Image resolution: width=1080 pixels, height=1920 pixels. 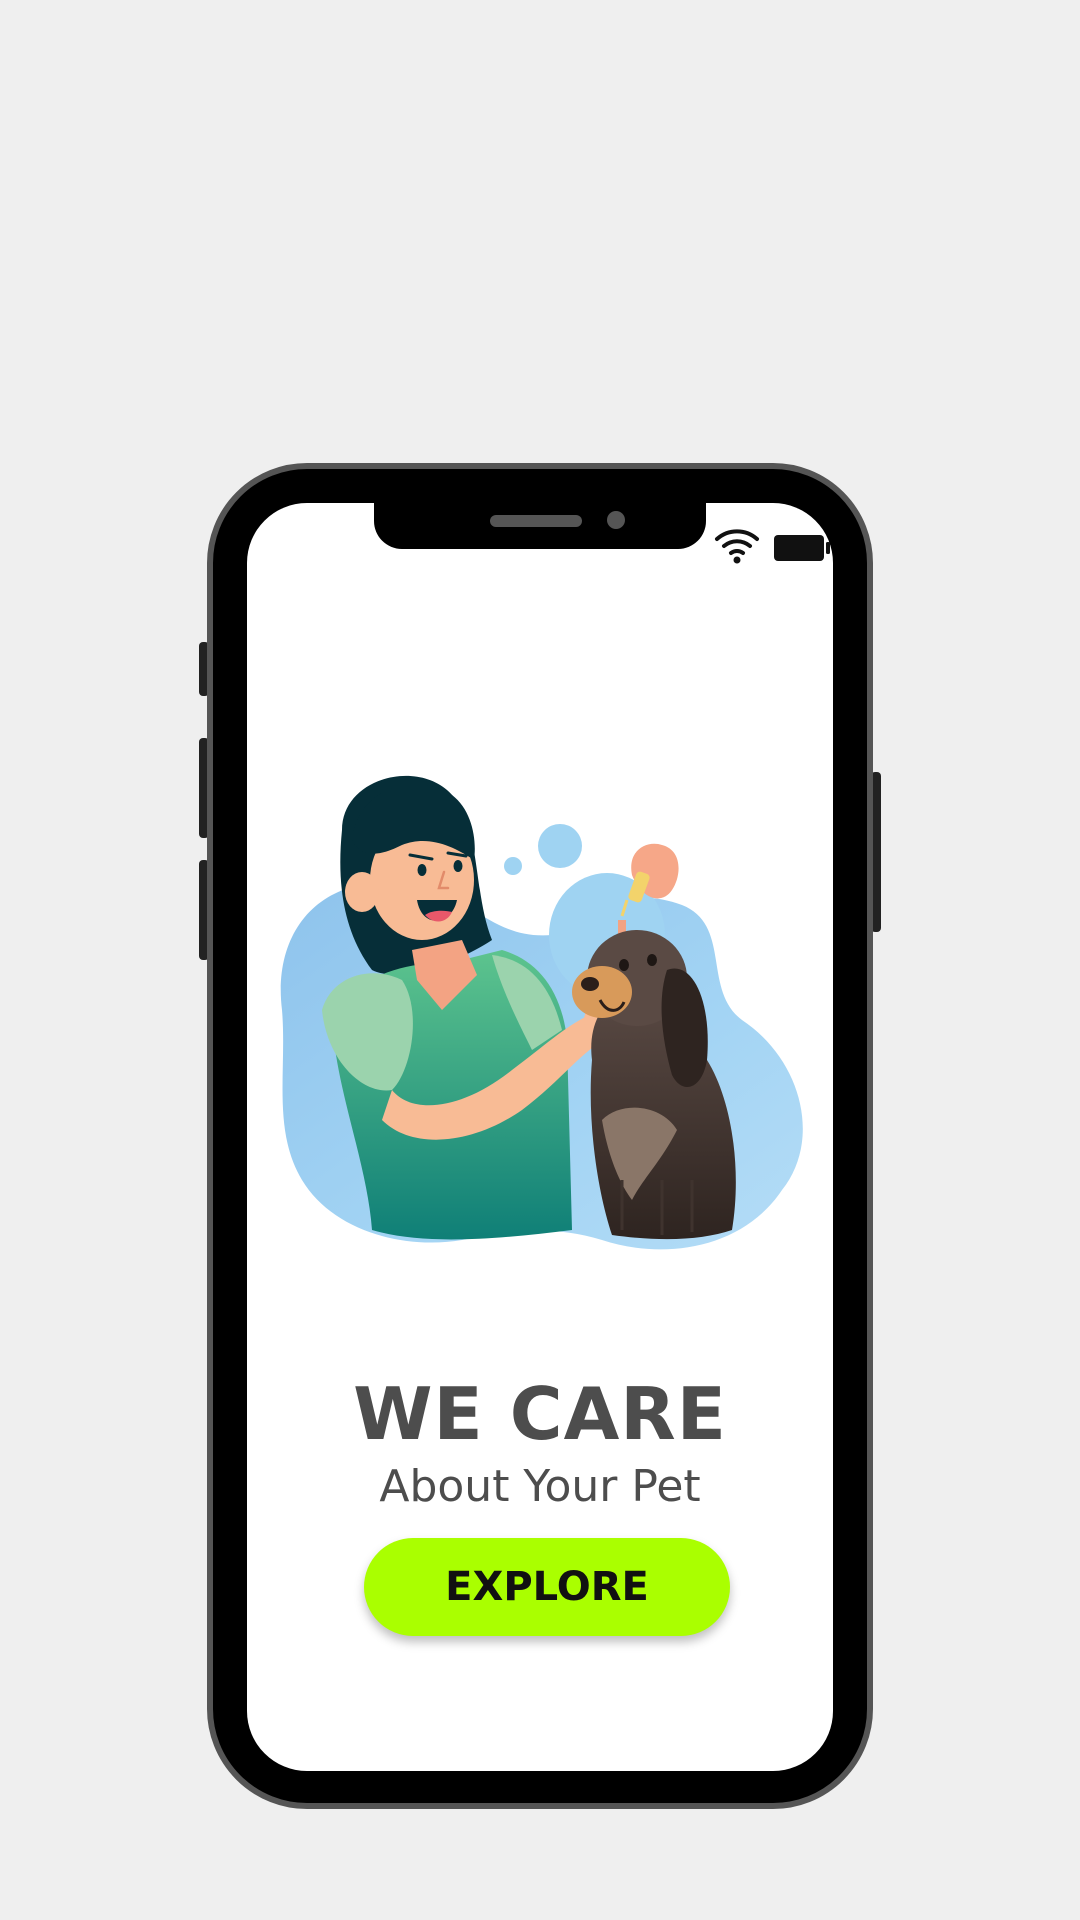 What do you see at coordinates (541, 1012) in the screenshot?
I see `pet-care-illustration` at bounding box center [541, 1012].